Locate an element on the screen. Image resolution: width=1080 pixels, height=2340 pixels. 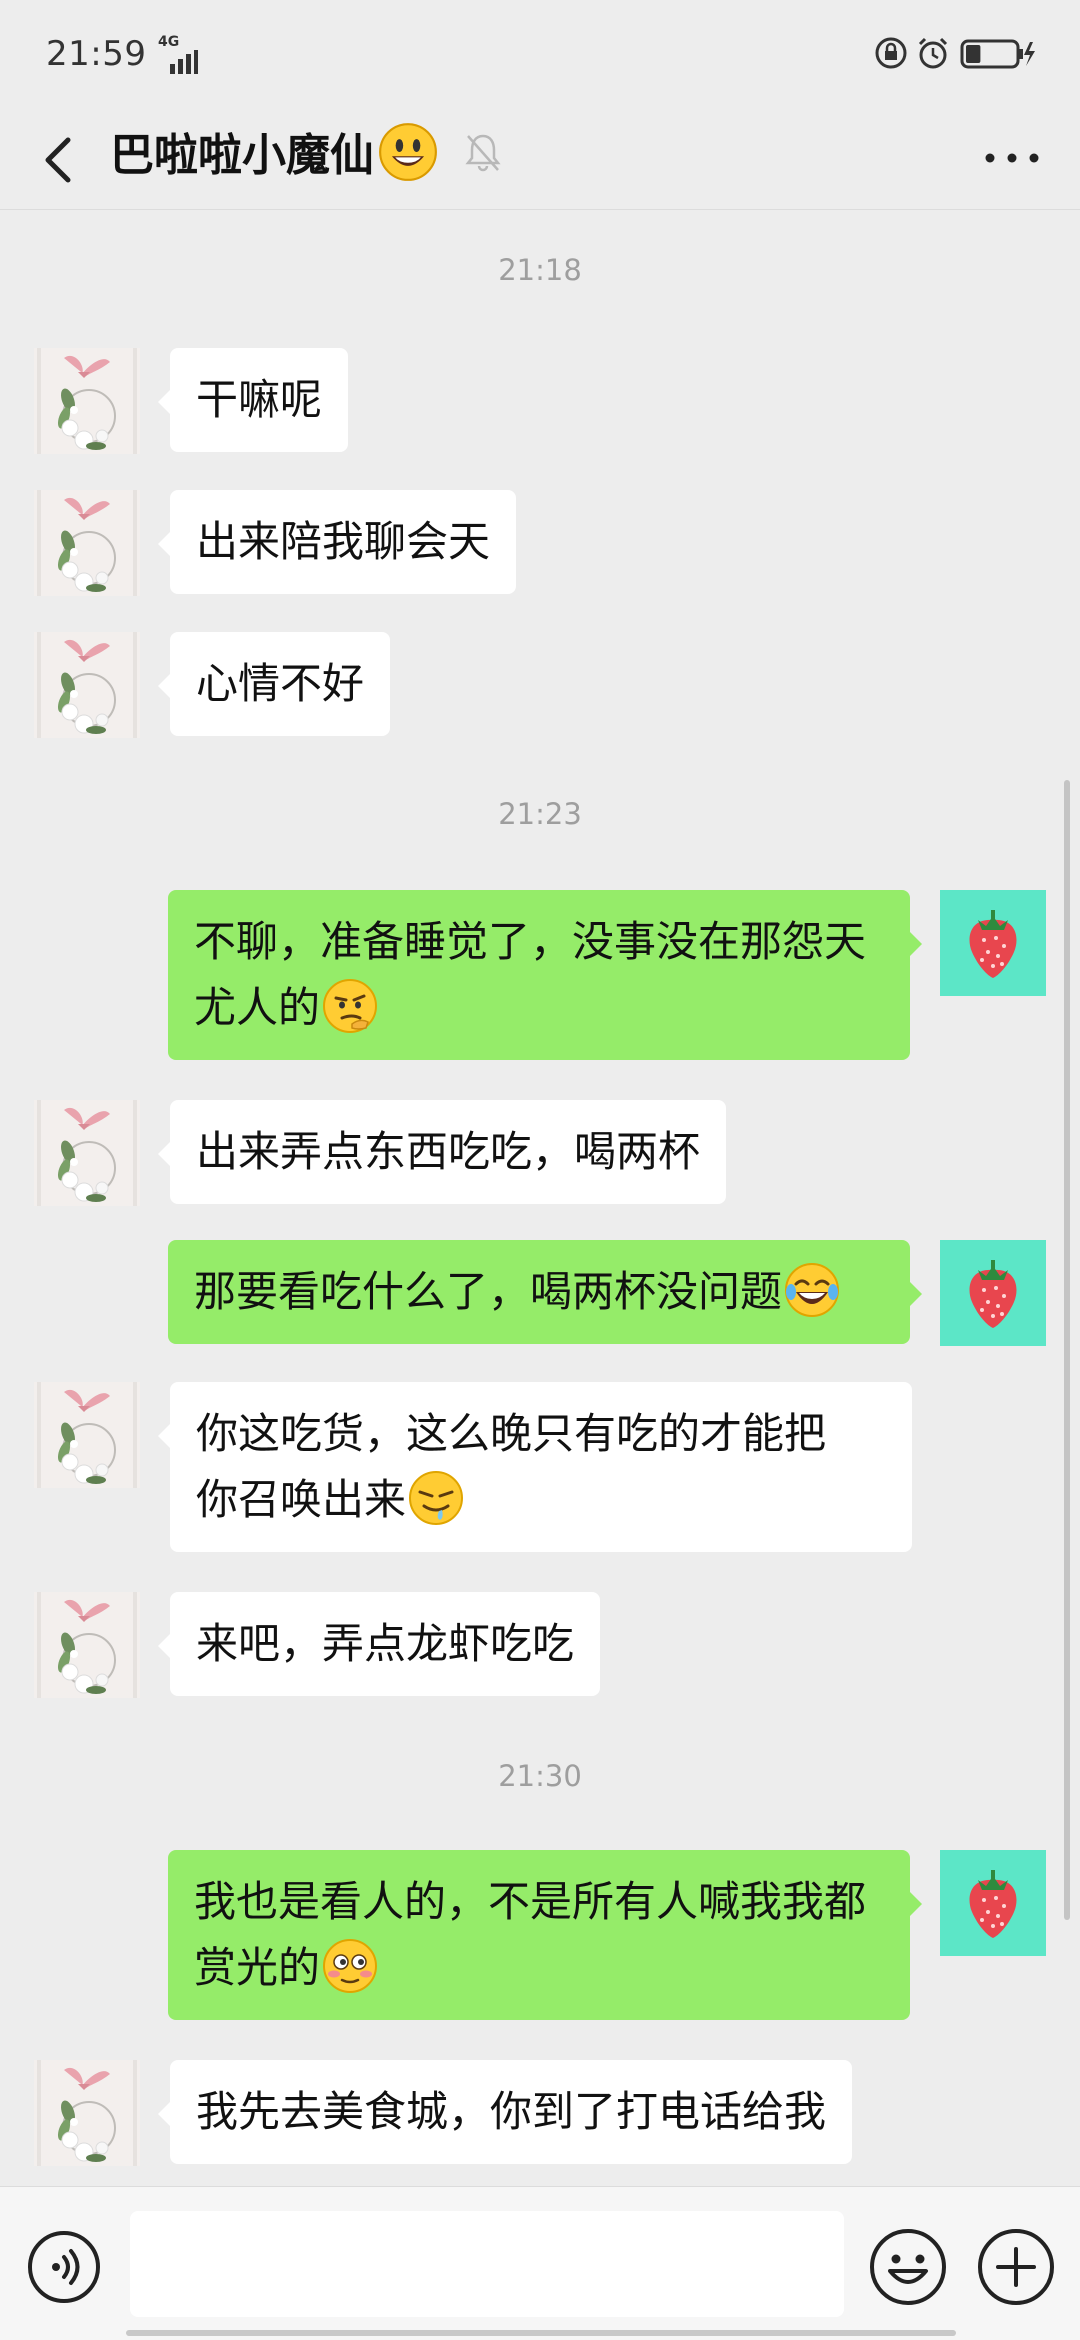
alarm-icon is located at coordinates (933, 53).